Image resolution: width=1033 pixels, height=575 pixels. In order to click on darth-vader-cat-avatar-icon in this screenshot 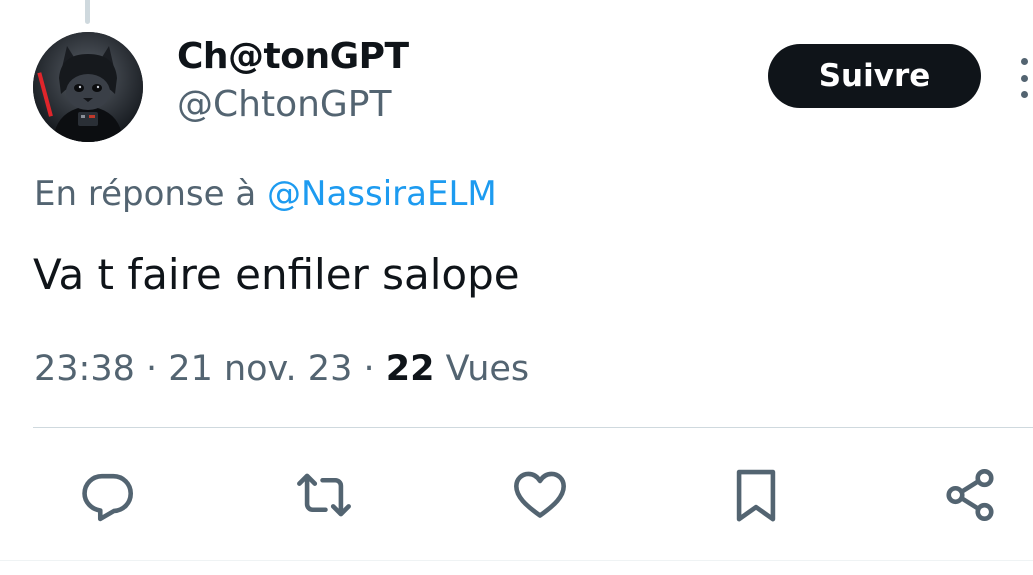, I will do `click(88, 87)`.